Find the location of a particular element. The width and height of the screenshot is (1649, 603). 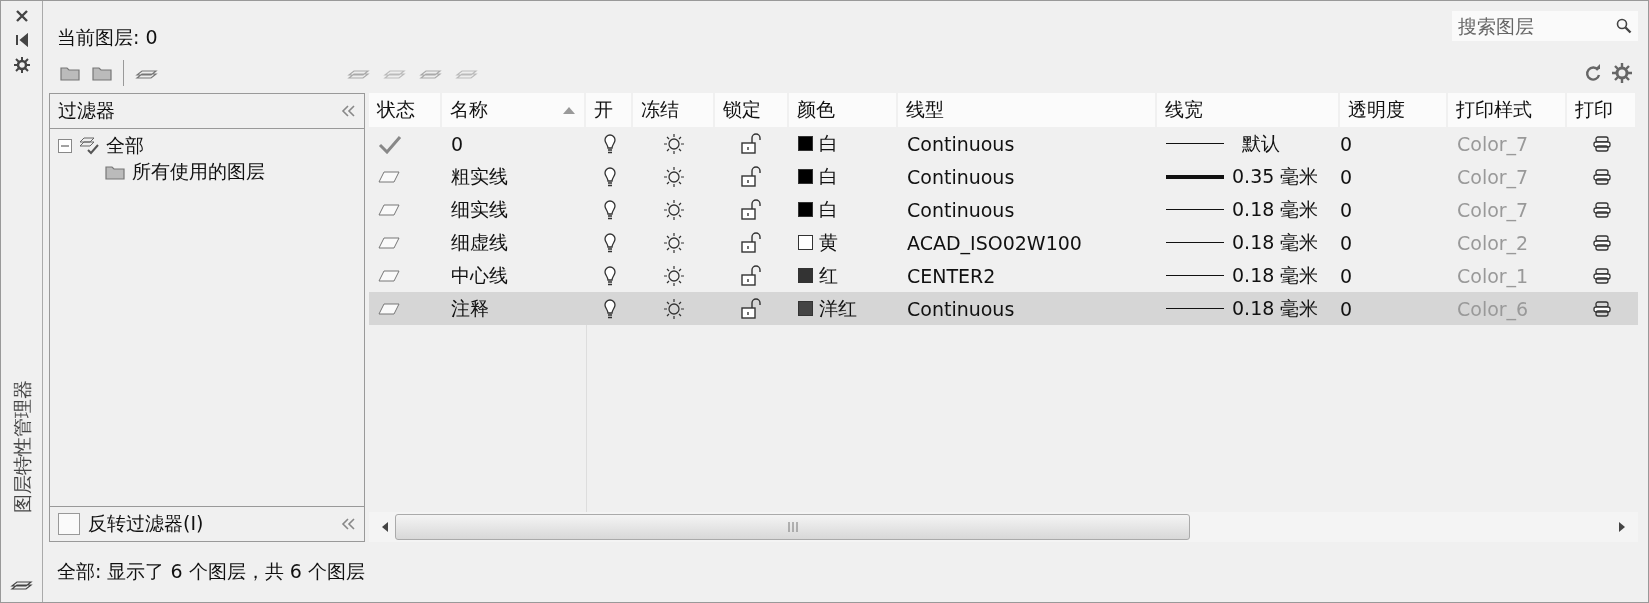

column-header: 冻结 is located at coordinates (674, 110).